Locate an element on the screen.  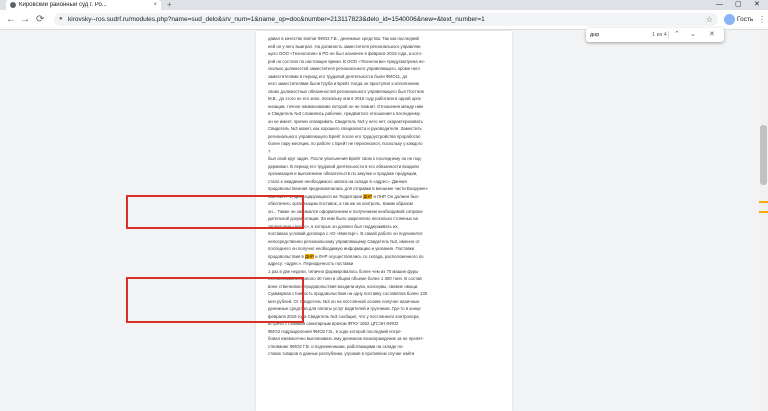
find-next-icon: ⌄ is located at coordinates (693, 35).